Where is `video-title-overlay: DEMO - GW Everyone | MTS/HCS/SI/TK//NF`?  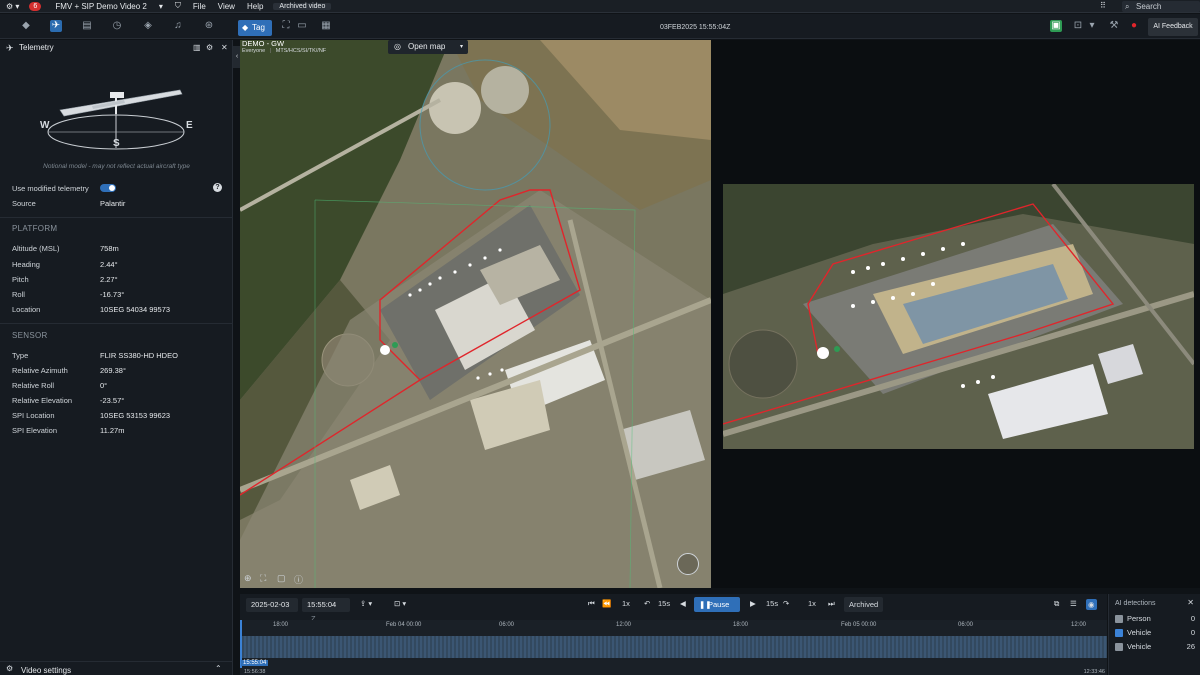 video-title-overlay: DEMO - GW Everyone | MTS/HCS/SI/TK//NF is located at coordinates (284, 47).